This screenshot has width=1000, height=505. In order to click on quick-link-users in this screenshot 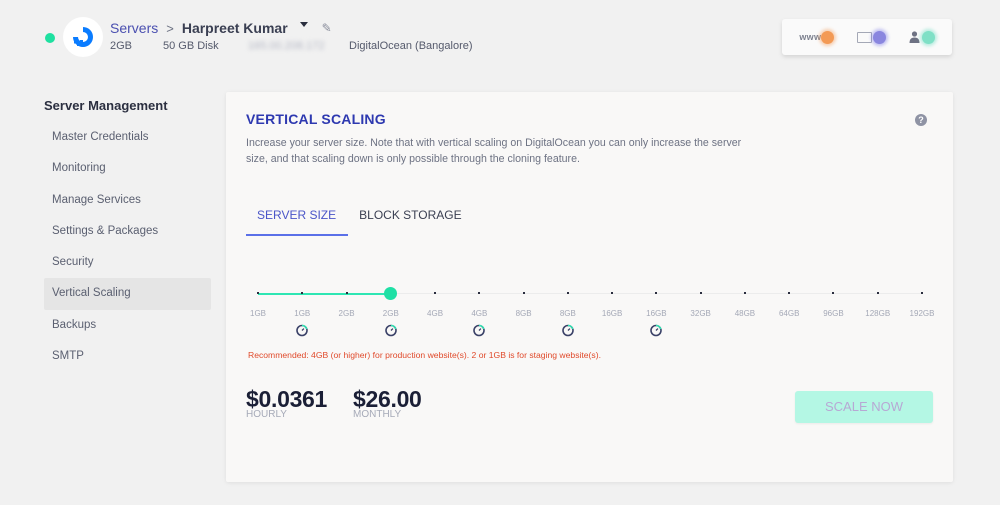, I will do `click(922, 37)`.